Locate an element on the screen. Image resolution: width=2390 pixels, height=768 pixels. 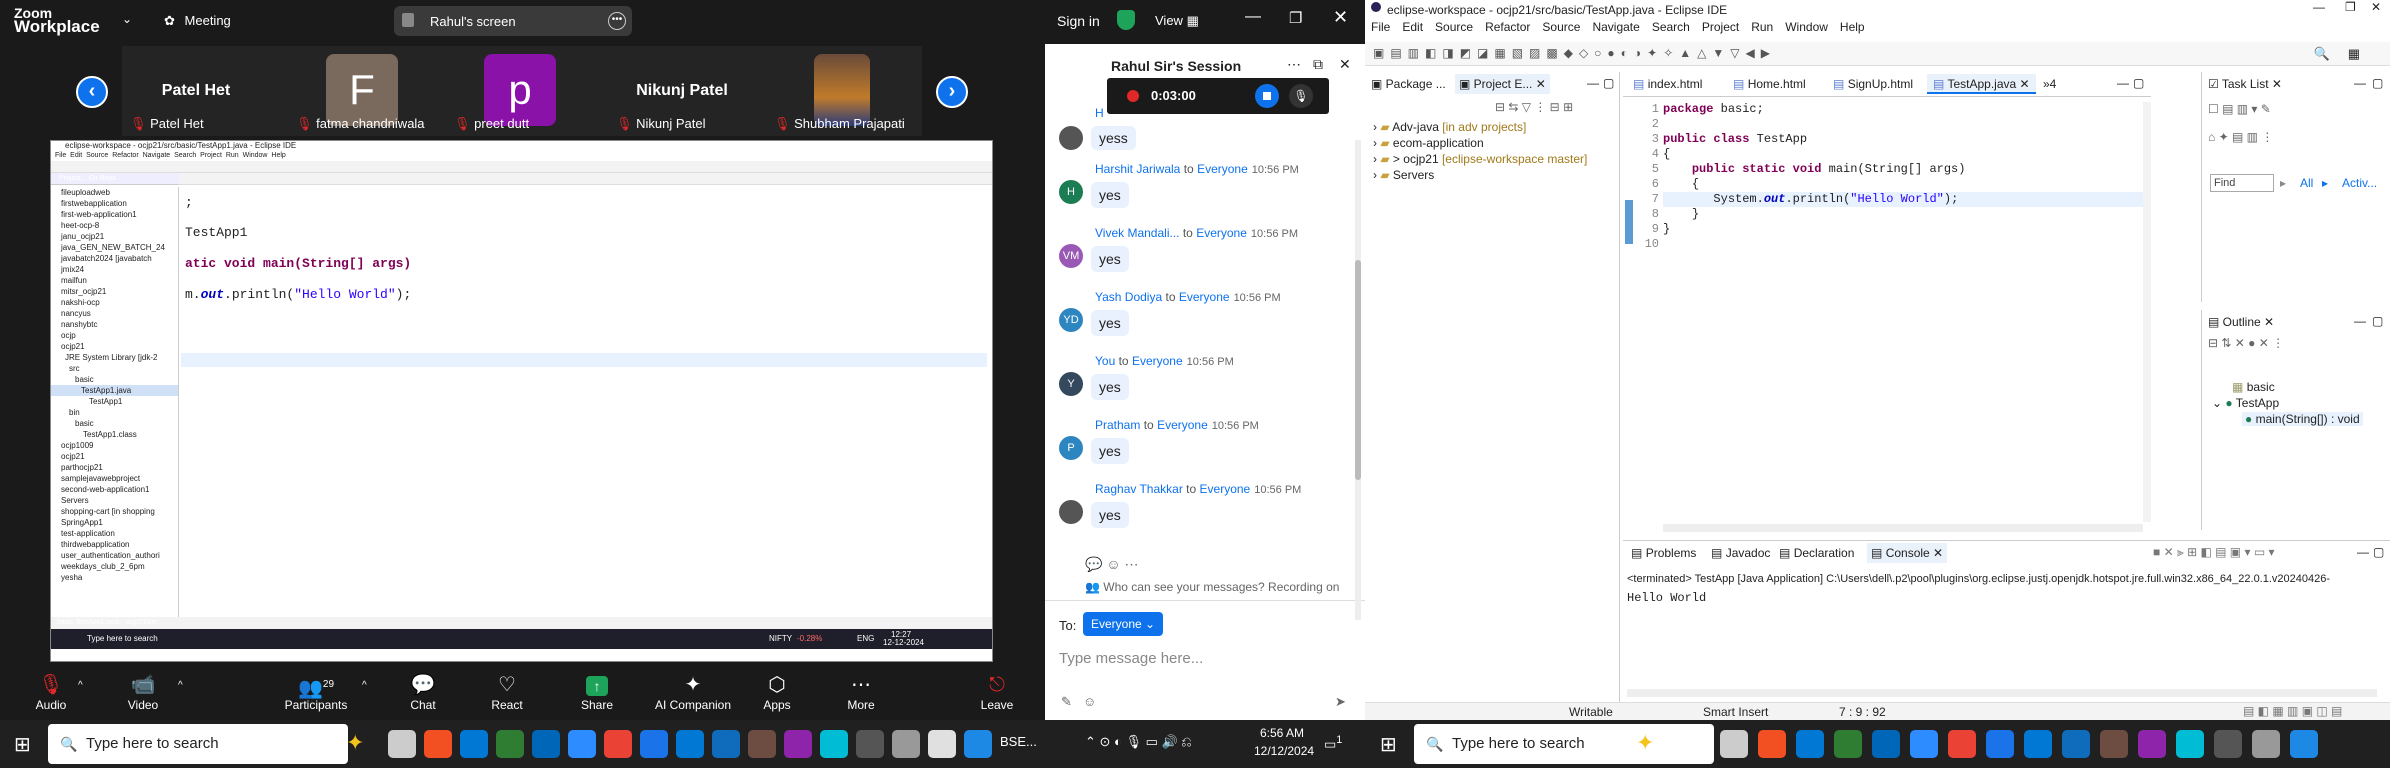
ai-companion-button: ✦ AI Companion is located at coordinates (693, 692).